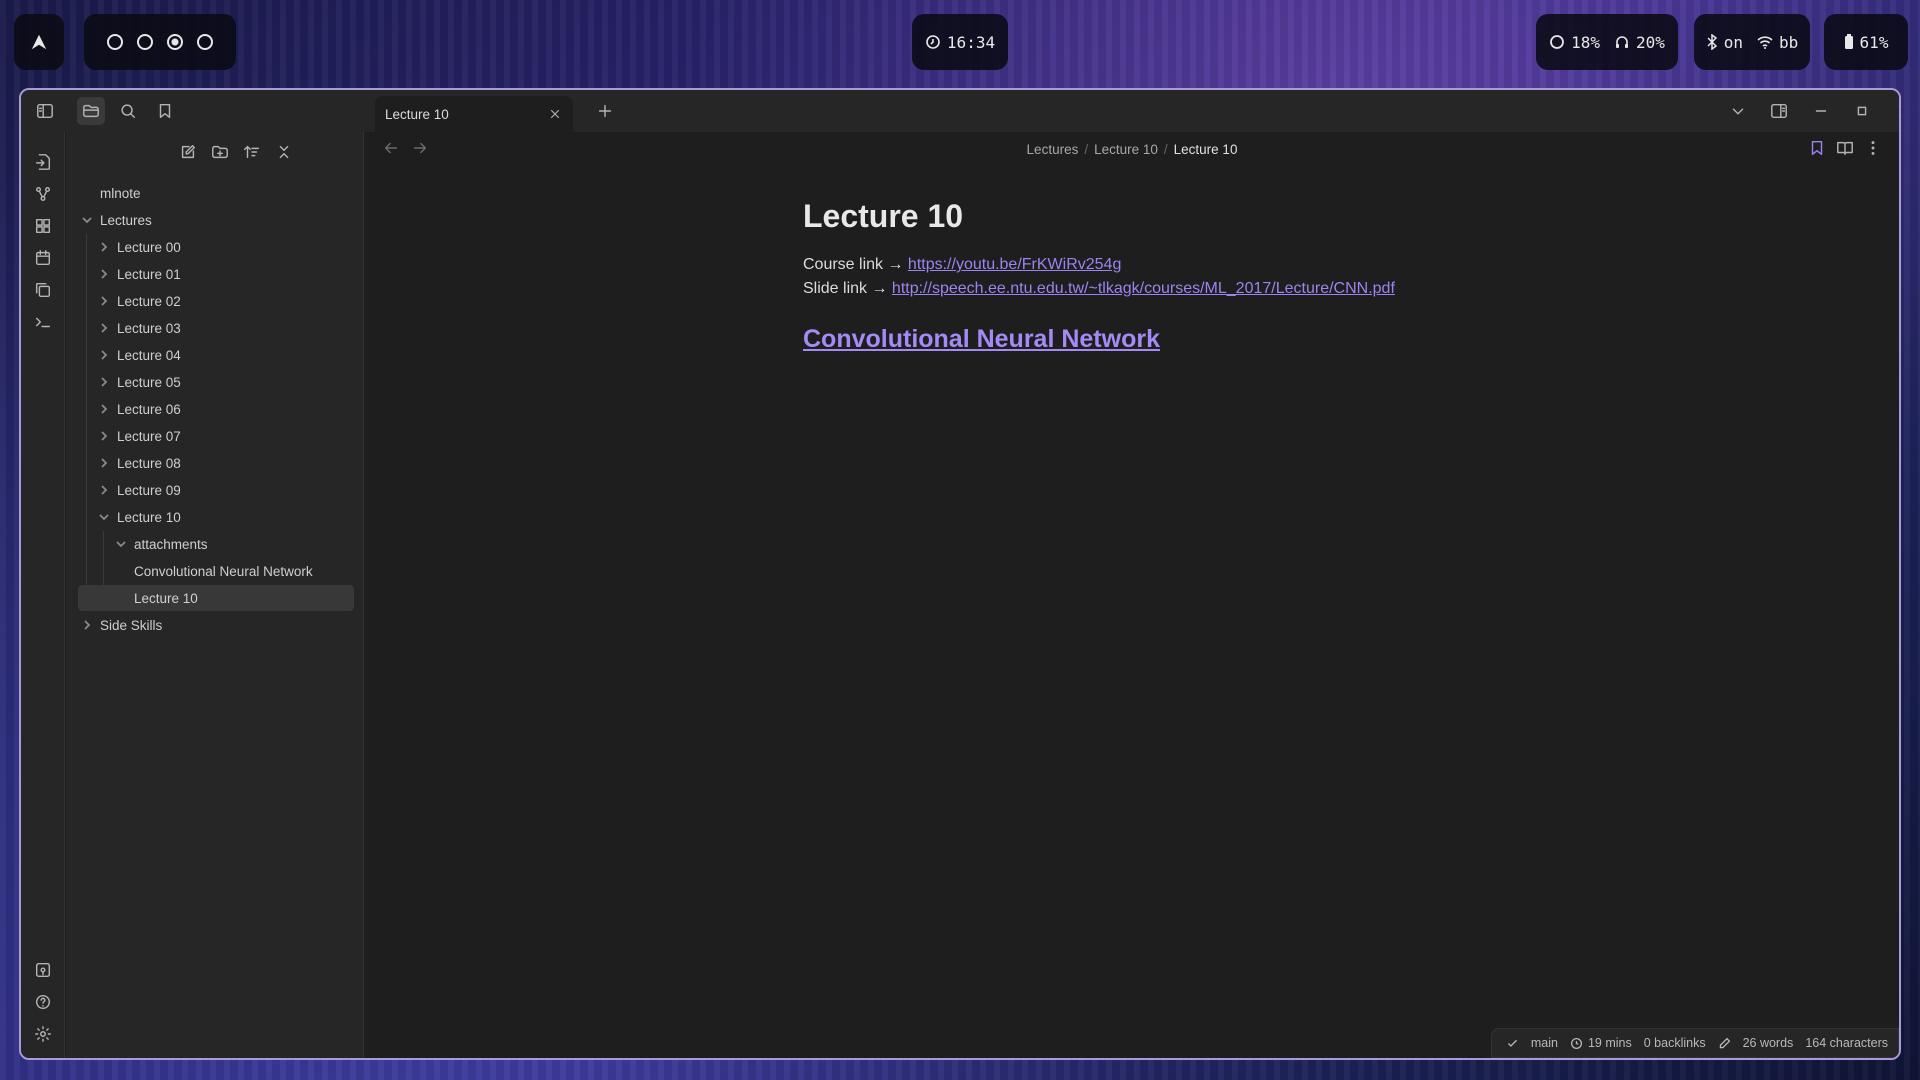 The width and height of the screenshot is (1920, 1080). Describe the element at coordinates (43, 290) in the screenshot. I see `templates-button` at that location.